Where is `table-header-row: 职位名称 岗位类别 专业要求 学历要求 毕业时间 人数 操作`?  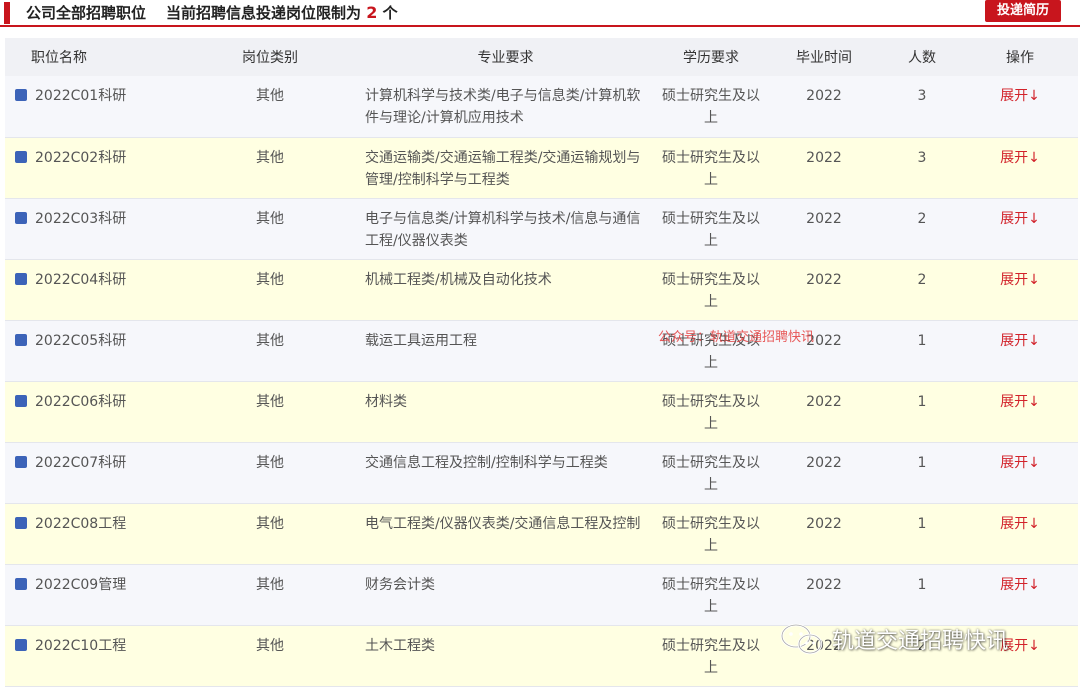
table-header-row: 职位名称 岗位类别 专业要求 学历要求 毕业时间 人数 操作 is located at coordinates (541, 57).